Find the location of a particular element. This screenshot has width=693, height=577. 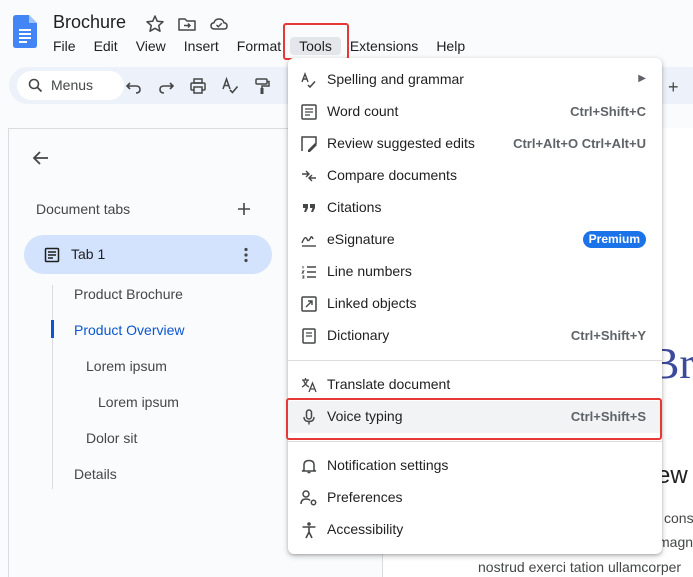

menu-help: Help is located at coordinates (450, 46).